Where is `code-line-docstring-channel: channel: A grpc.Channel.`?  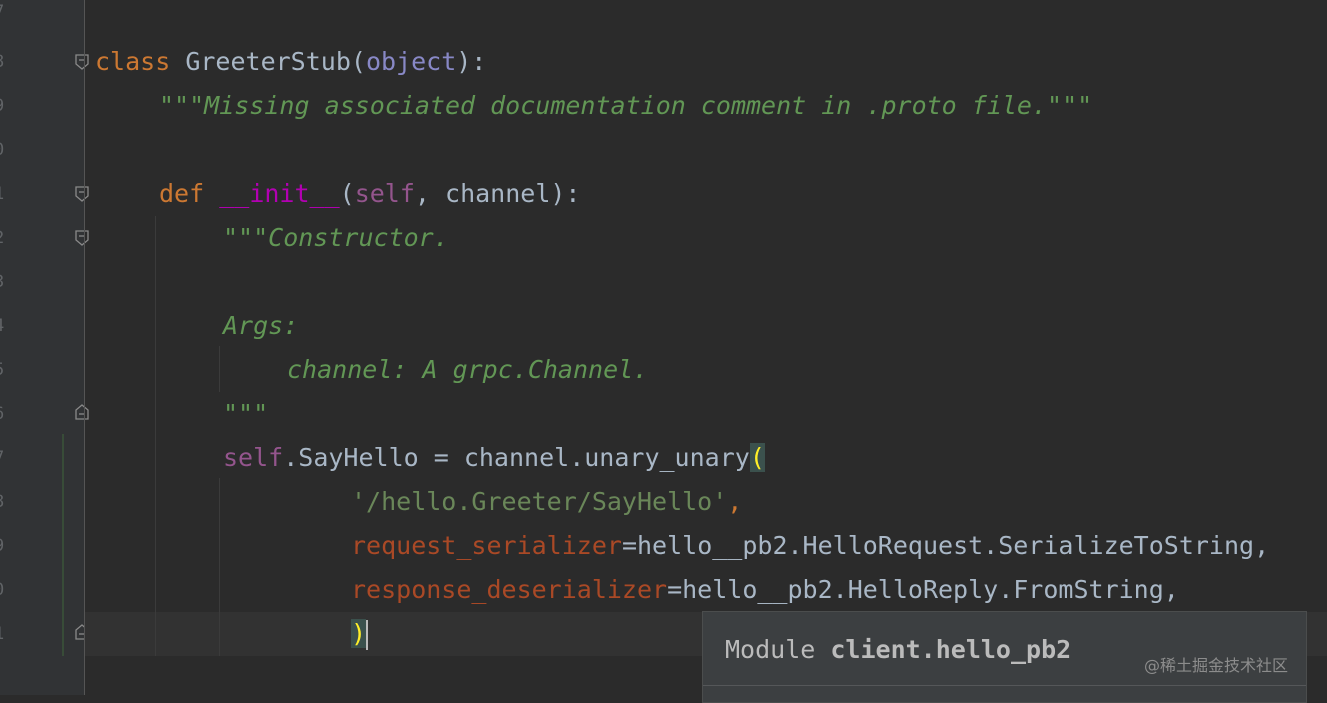 code-line-docstring-channel: channel: A grpc.Channel. is located at coordinates (467, 370).